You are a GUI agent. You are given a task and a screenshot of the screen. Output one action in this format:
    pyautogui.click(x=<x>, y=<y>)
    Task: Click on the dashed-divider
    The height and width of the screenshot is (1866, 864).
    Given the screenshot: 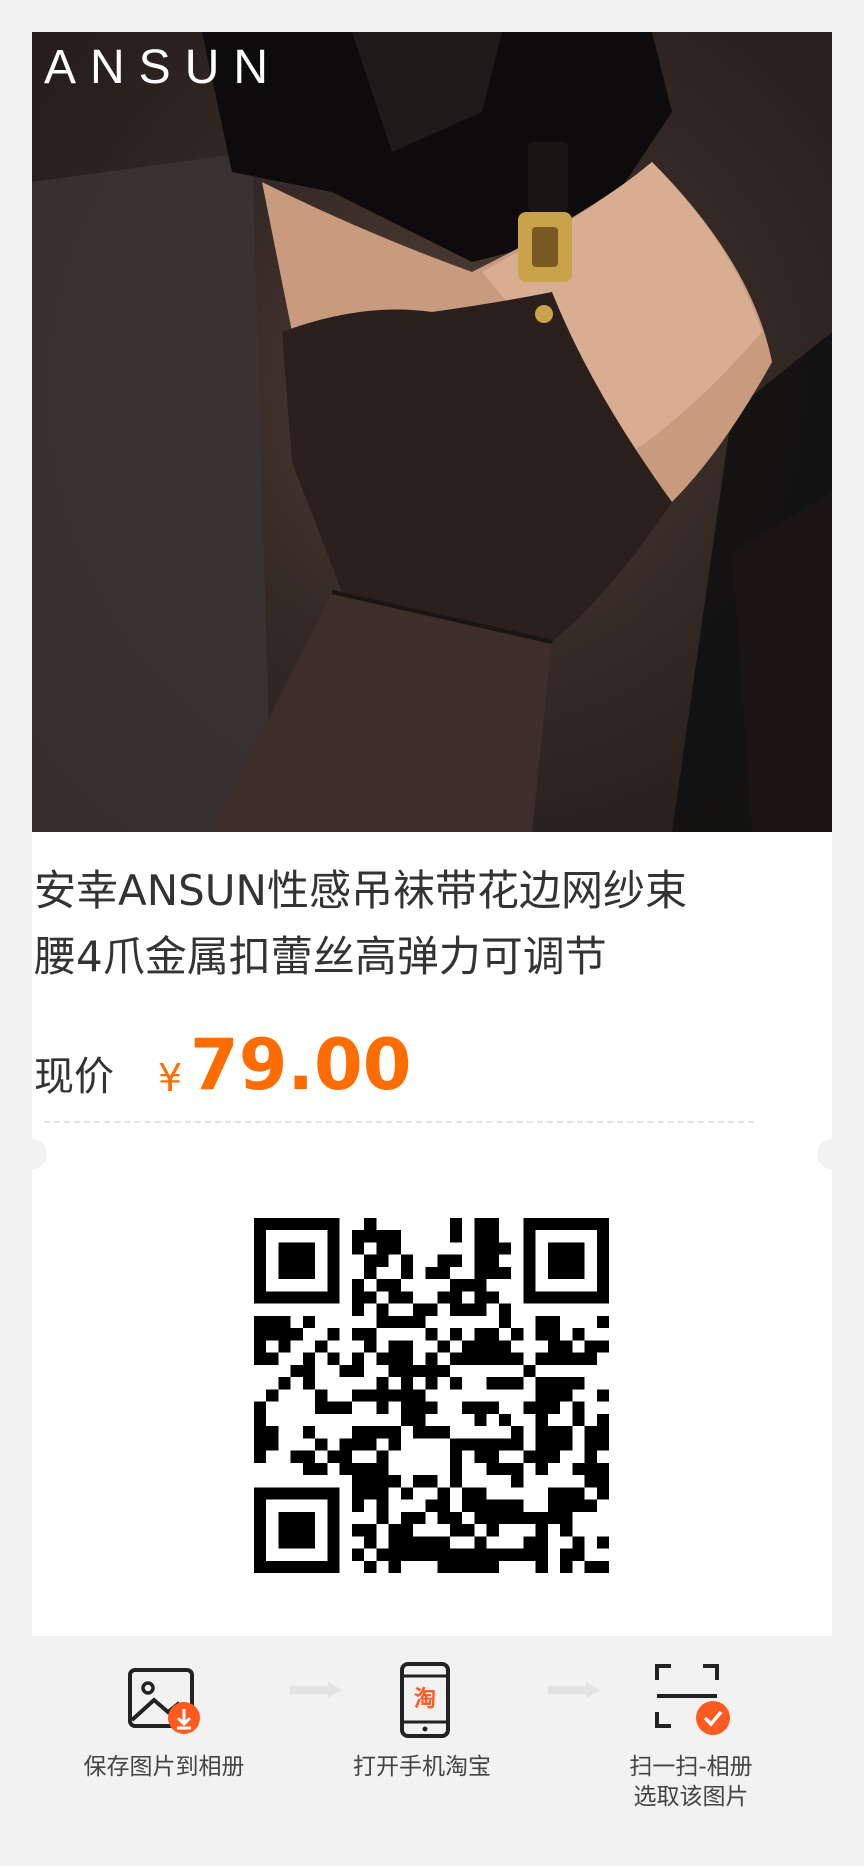 What is the action you would take?
    pyautogui.click(x=399, y=1122)
    